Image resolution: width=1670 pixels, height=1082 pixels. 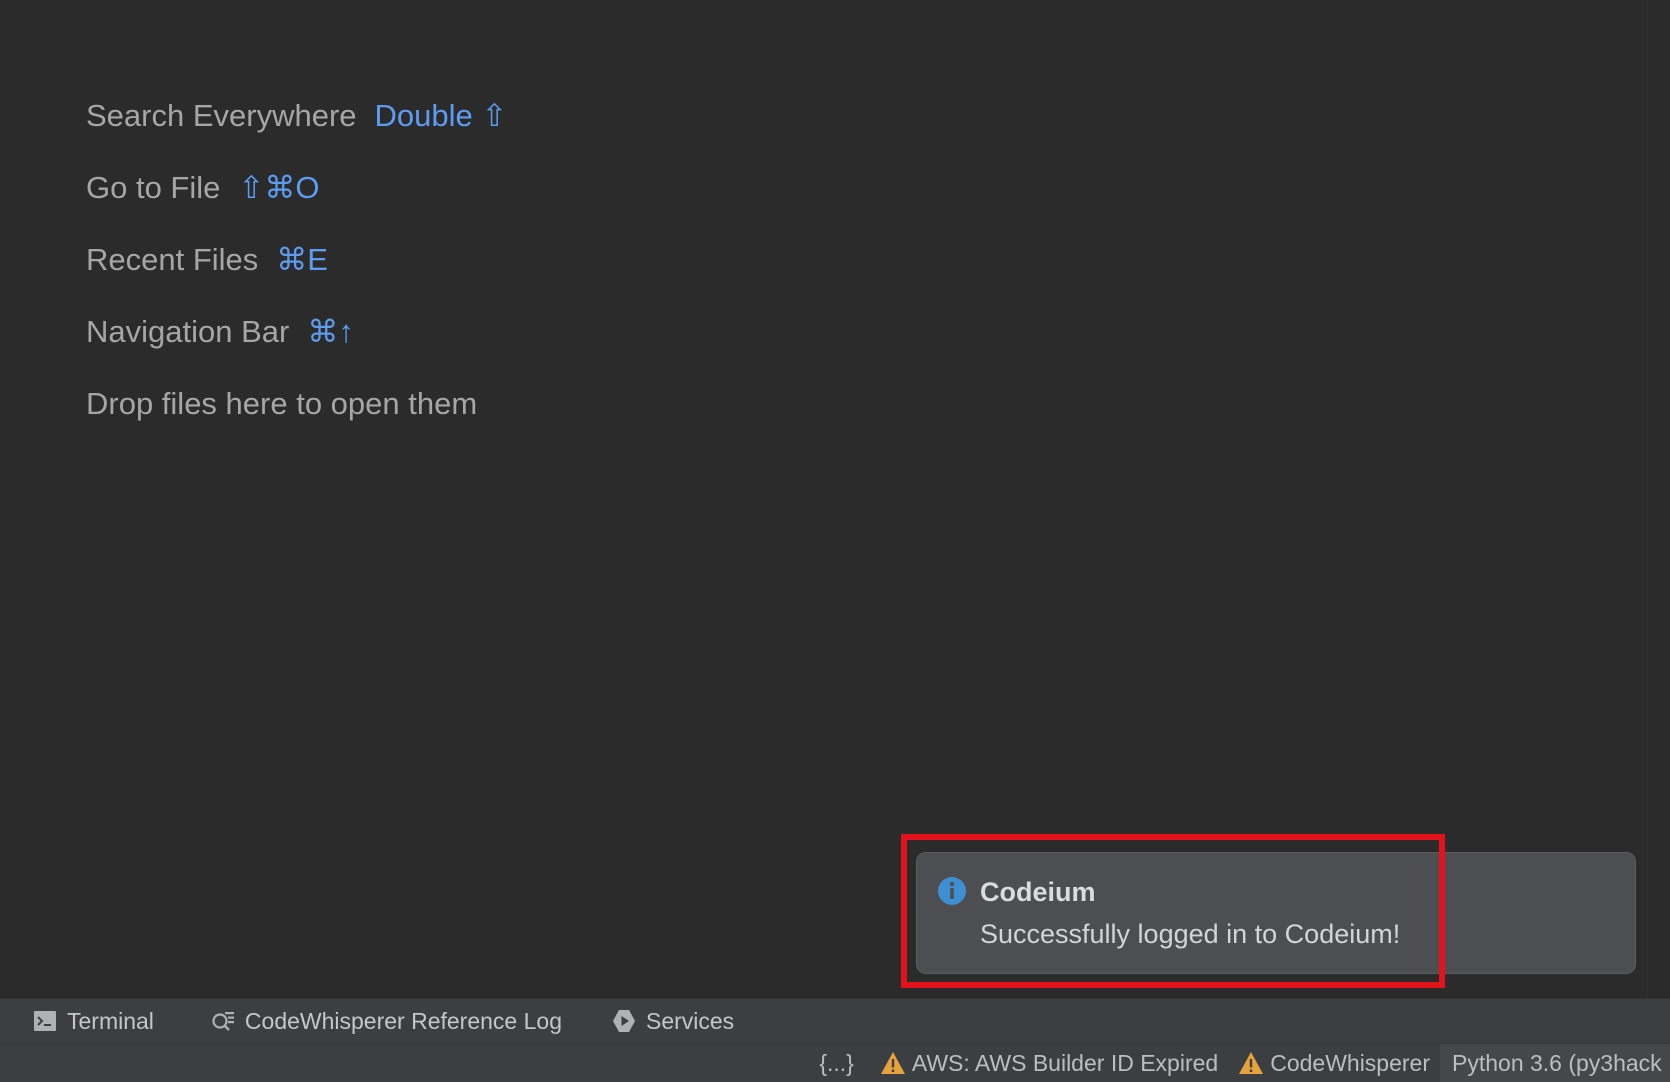 I want to click on hint-action-label: Search Everywhere, so click(x=221, y=115).